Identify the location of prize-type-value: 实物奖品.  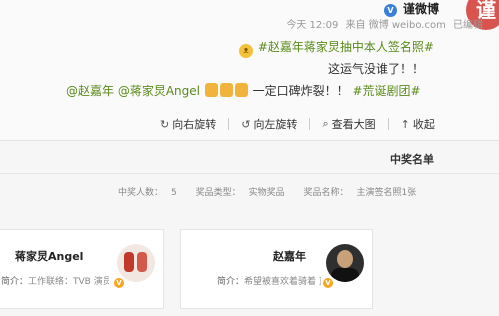
(266, 193).